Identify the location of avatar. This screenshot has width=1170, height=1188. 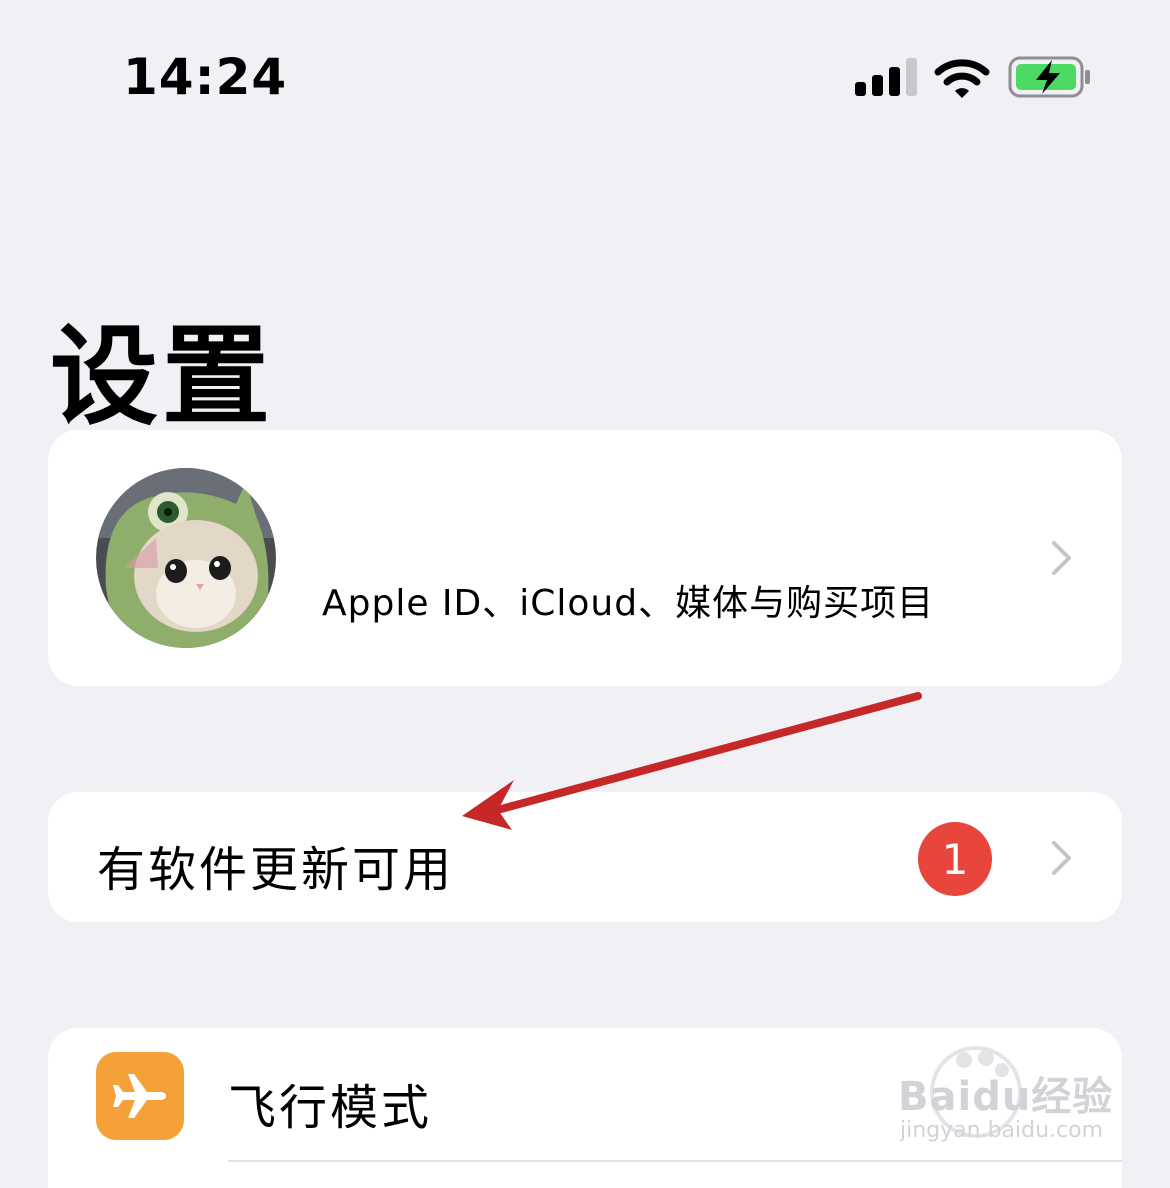
(186, 558).